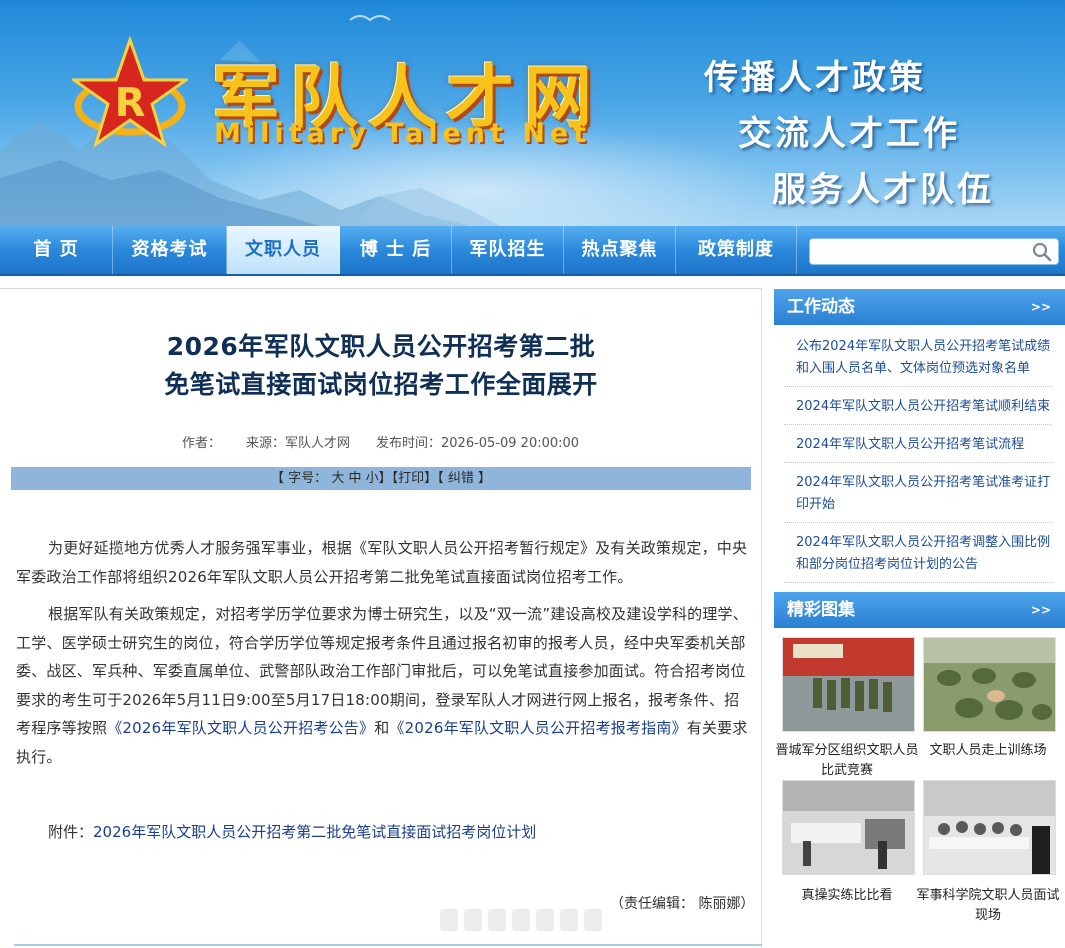 The image size is (1065, 948). What do you see at coordinates (918, 553) in the screenshot?
I see `news-item: 2024年军队文职人员公开招考调整入围比例和部分岗位招考岗位计划的公告` at bounding box center [918, 553].